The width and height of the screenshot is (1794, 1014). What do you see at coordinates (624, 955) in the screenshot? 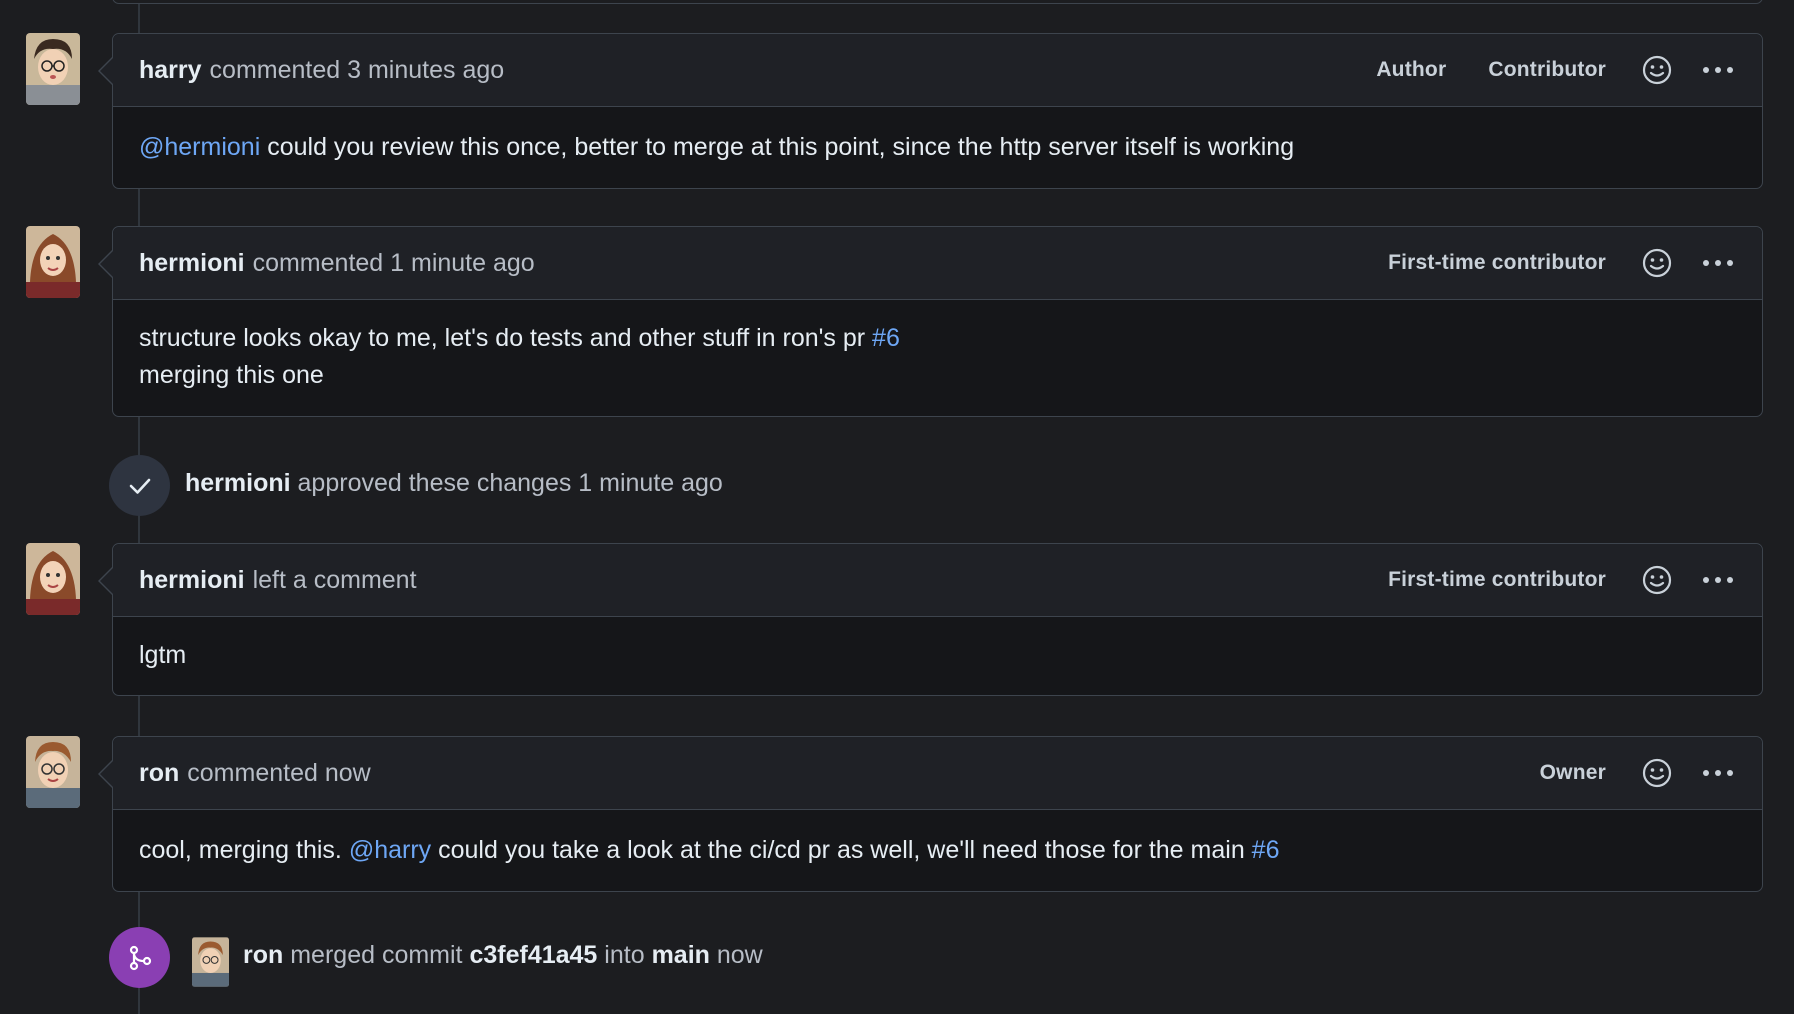
I see `event-text: into` at bounding box center [624, 955].